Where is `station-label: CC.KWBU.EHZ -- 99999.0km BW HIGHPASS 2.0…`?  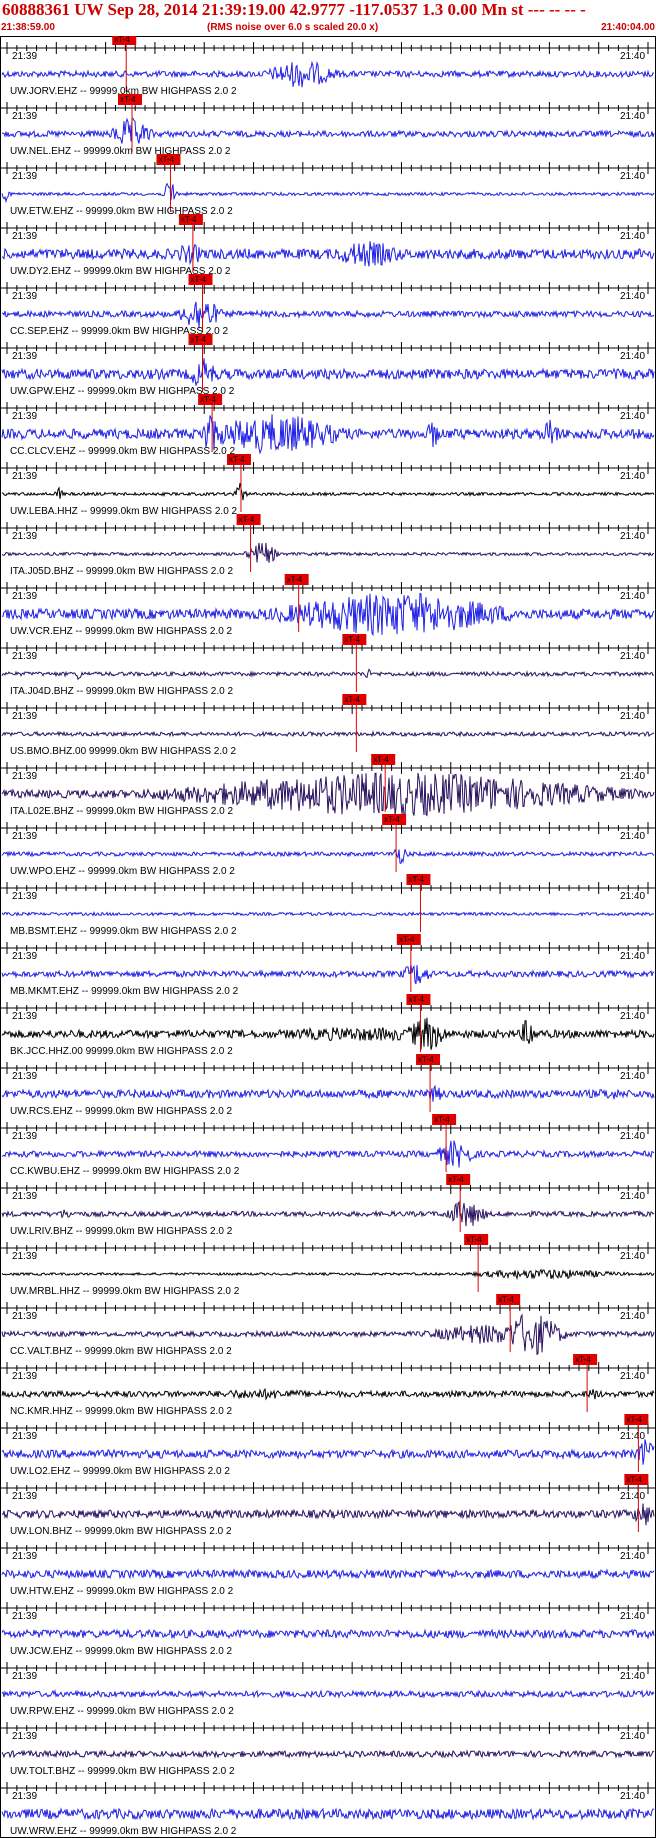 station-label: CC.KWBU.EHZ -- 99999.0km BW HIGHPASS 2.0… is located at coordinates (125, 1171).